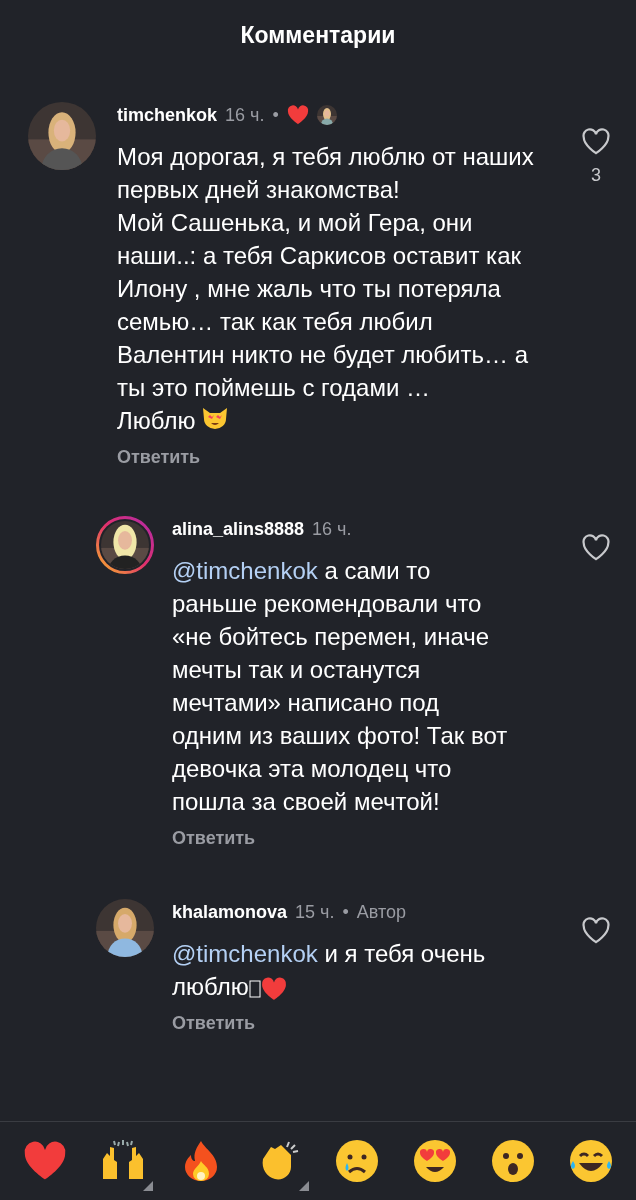 This screenshot has height=1200, width=636. What do you see at coordinates (435, 1161) in the screenshot?
I see `heart-eyes-face-icon` at bounding box center [435, 1161].